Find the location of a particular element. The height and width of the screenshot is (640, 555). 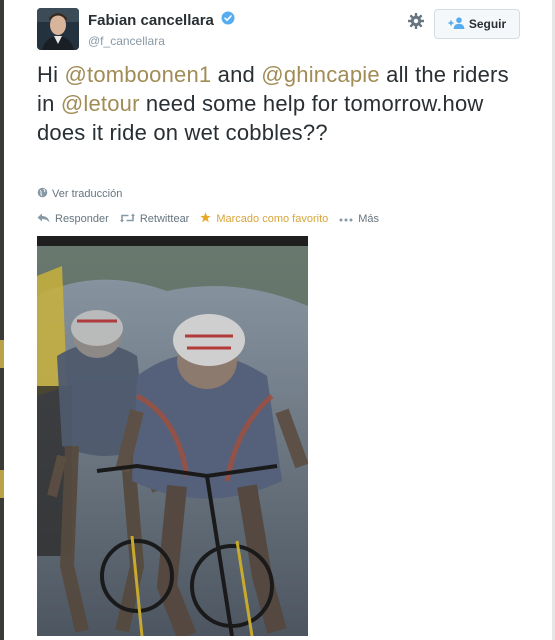

retweet-label: Retwittear is located at coordinates (164, 219).